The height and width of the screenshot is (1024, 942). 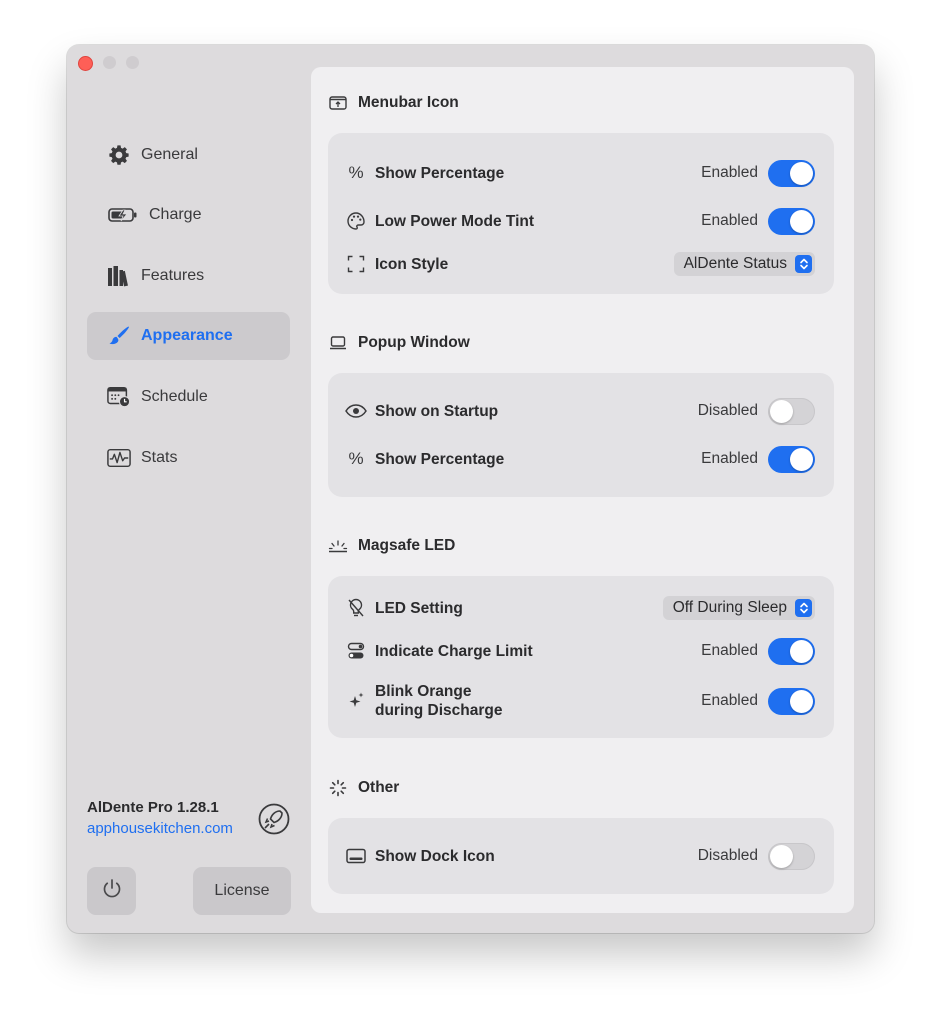 I want to click on blink-orange-toggle, so click(x=791, y=701).